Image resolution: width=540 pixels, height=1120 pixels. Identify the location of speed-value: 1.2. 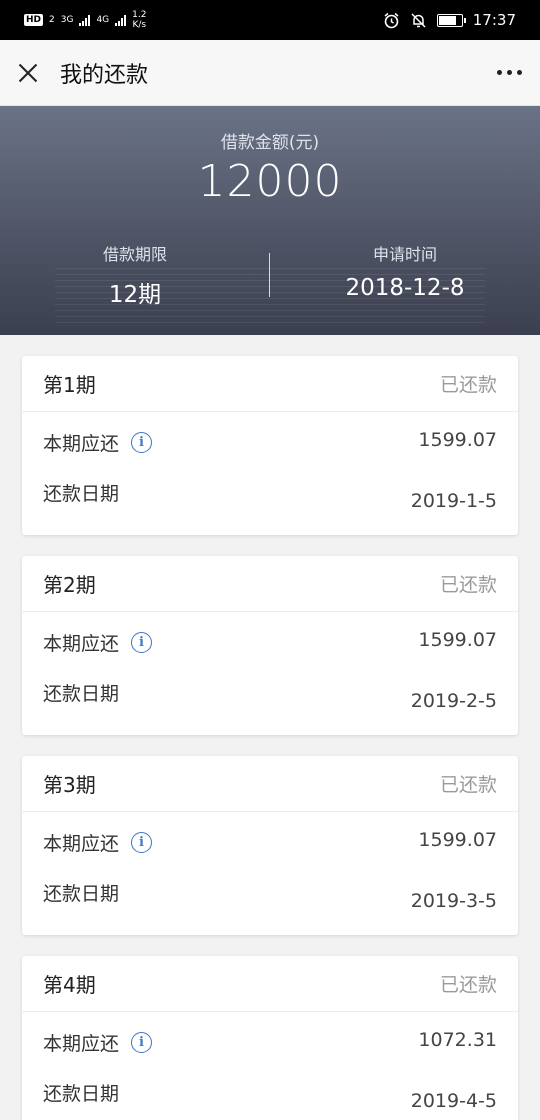
(139, 15).